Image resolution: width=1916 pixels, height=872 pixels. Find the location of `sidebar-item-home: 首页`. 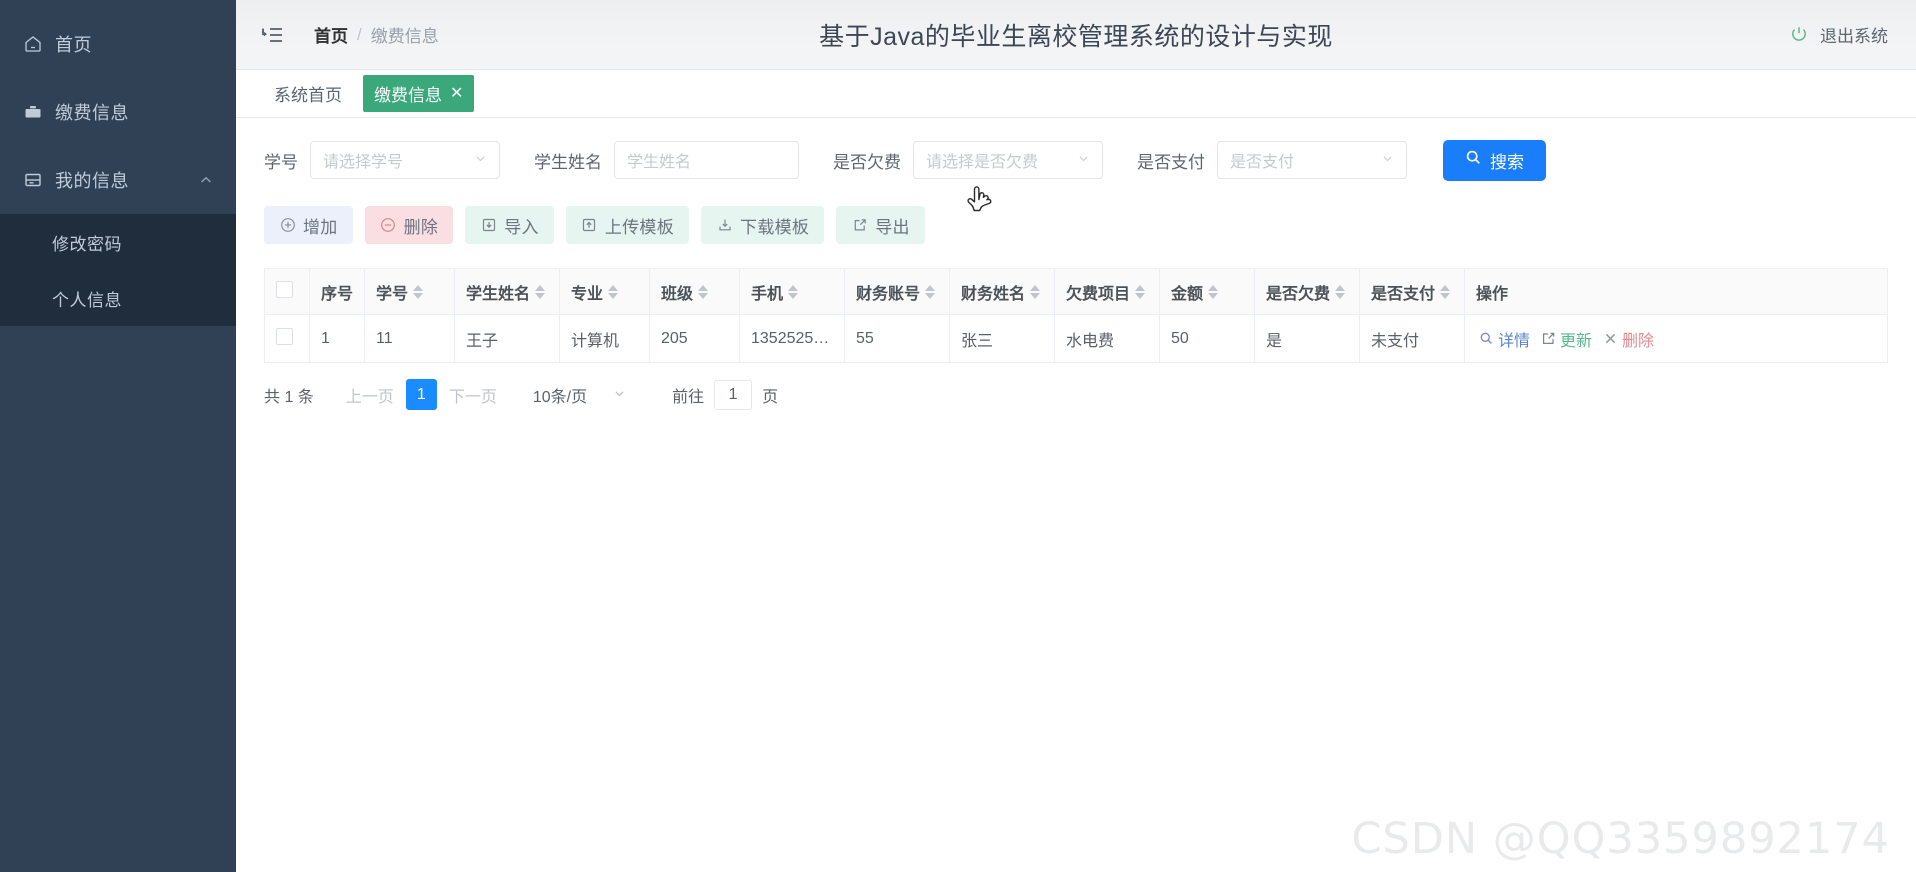

sidebar-item-home: 首页 is located at coordinates (118, 44).